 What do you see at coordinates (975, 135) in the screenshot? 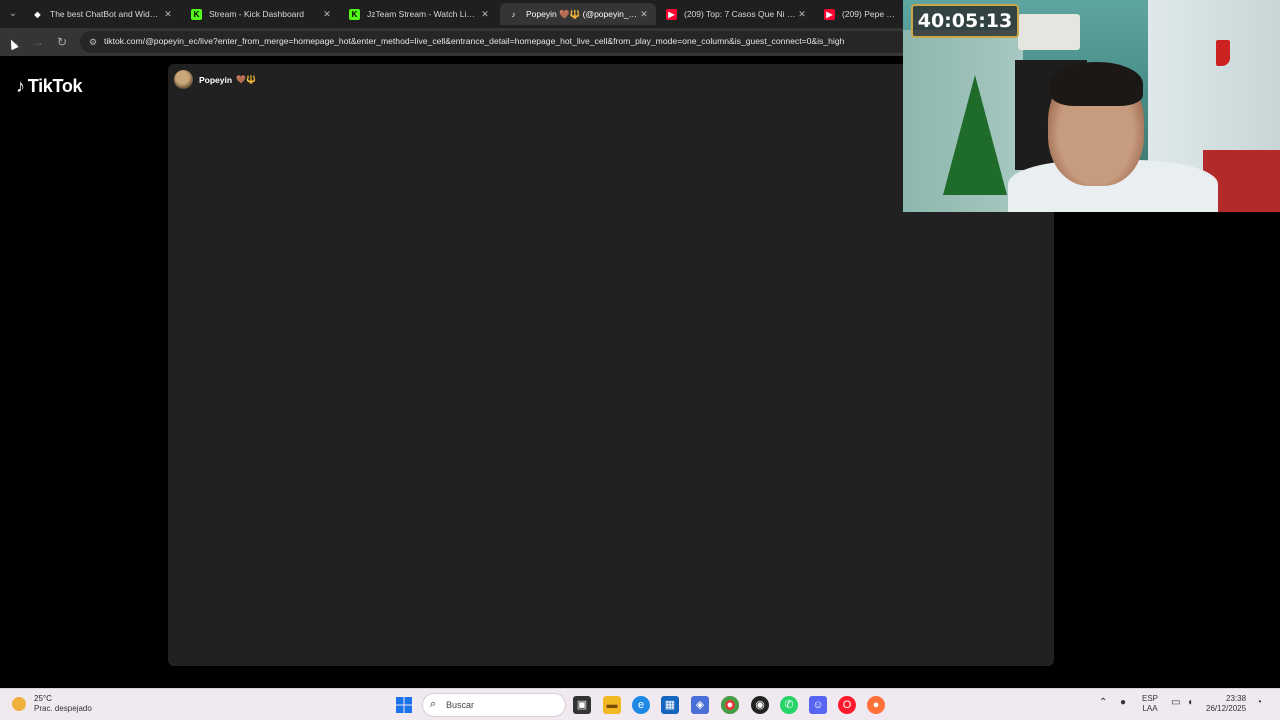
I see `christmas-tree-icon` at bounding box center [975, 135].